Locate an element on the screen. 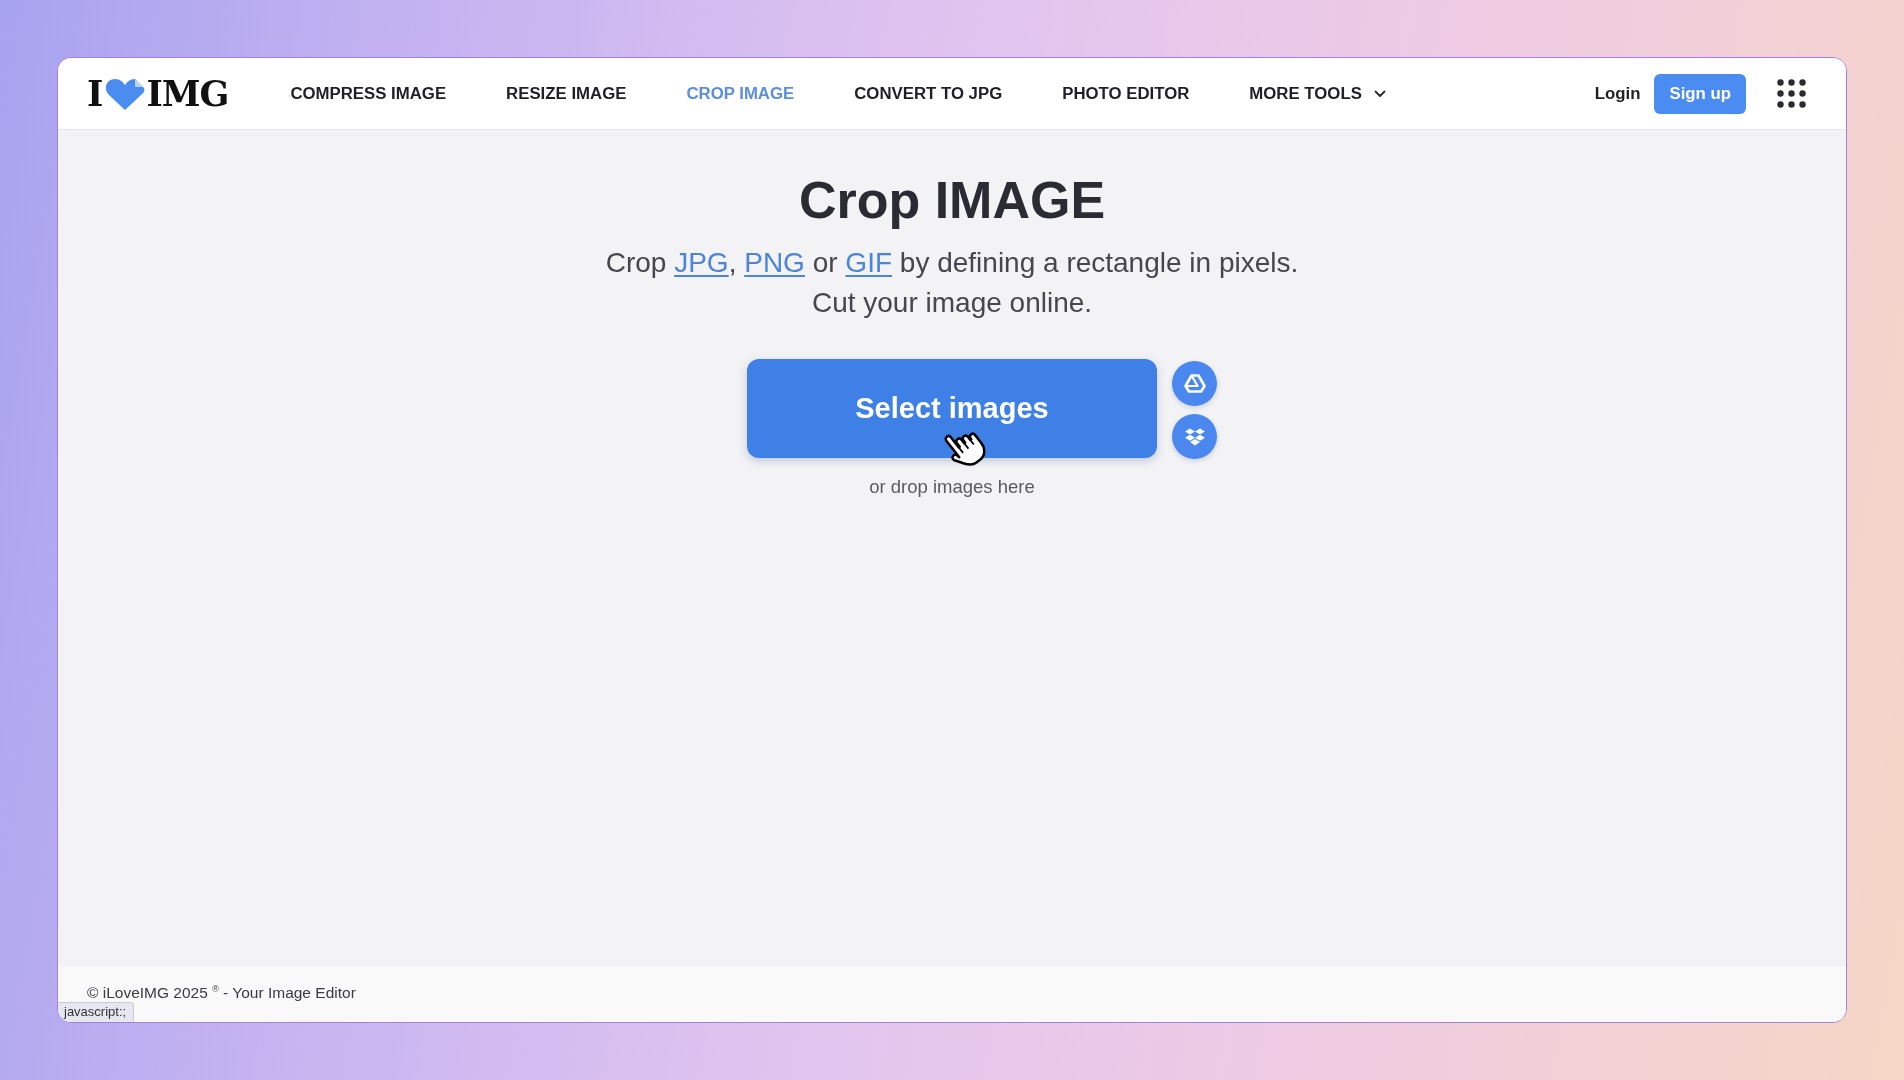  apps-menu-button is located at coordinates (1791, 93).